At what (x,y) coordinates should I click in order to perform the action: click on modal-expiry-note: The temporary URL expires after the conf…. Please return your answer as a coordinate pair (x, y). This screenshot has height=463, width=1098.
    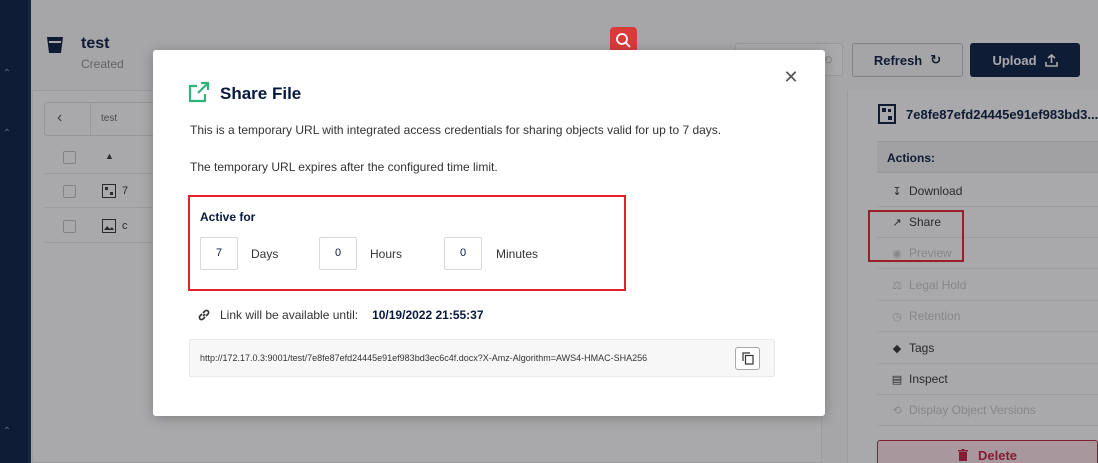
    Looking at the image, I should click on (344, 167).